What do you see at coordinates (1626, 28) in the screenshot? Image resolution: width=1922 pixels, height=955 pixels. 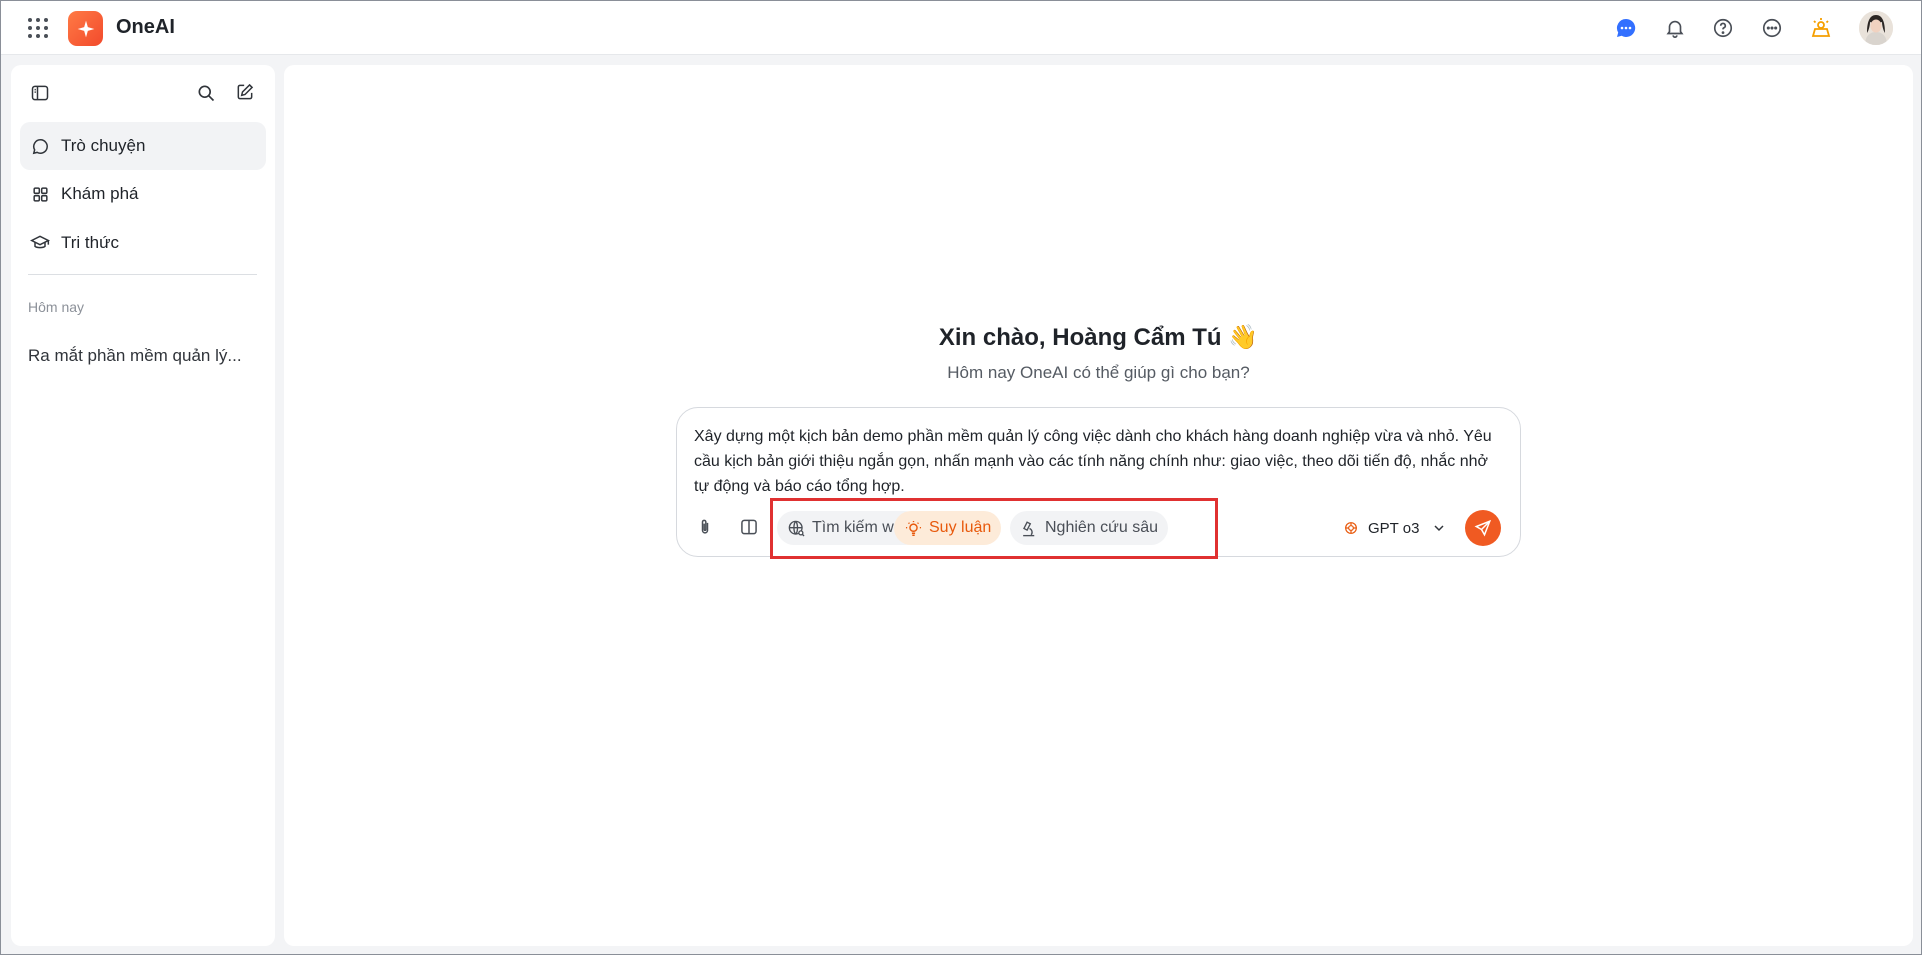 I see `message-icon` at bounding box center [1626, 28].